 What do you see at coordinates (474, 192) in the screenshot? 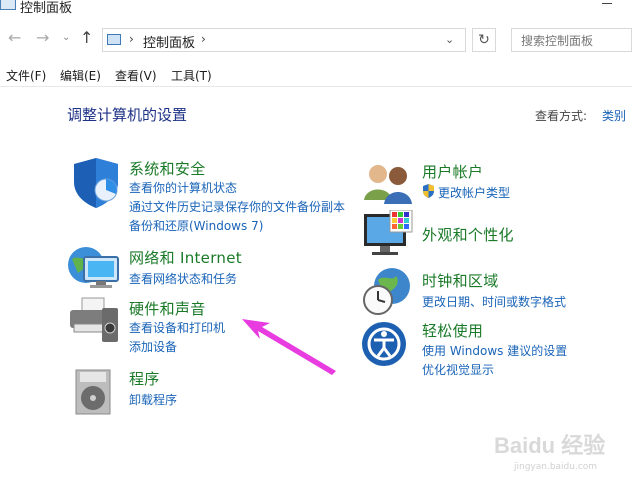
I see `link-change-account-type: 更改帐户类型` at bounding box center [474, 192].